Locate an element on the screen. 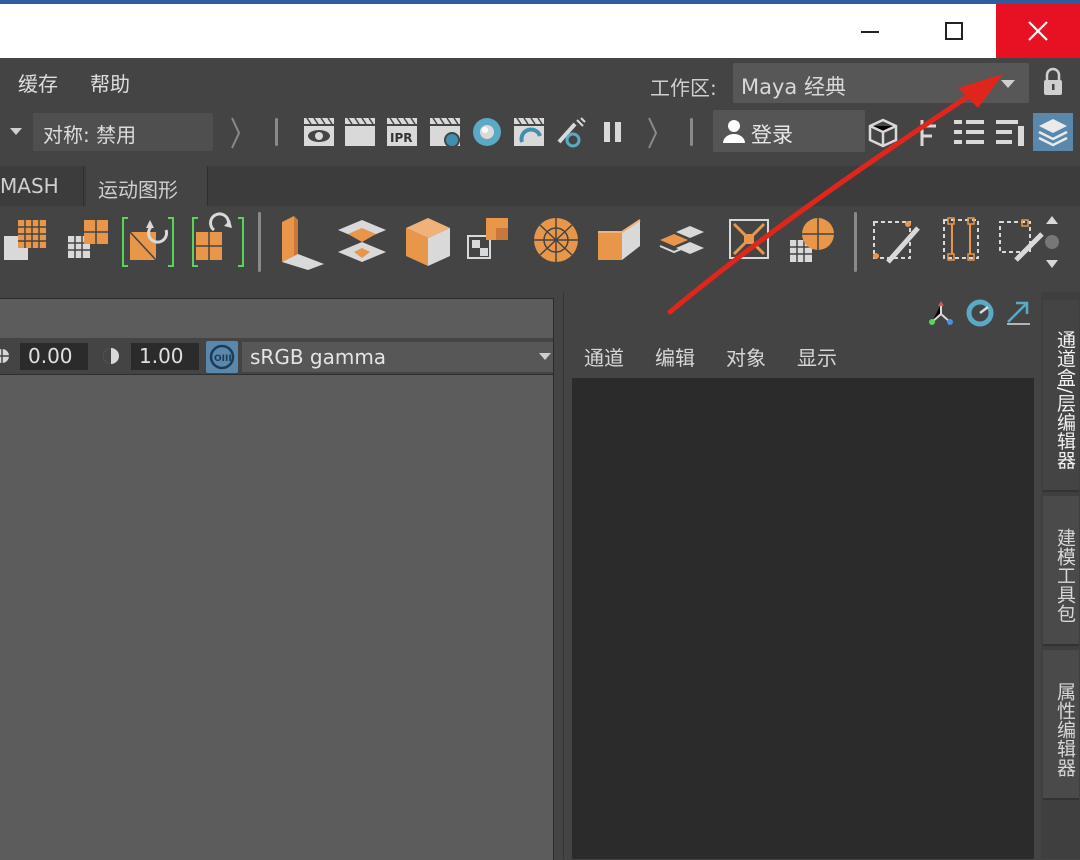  lock-icon is located at coordinates (1053, 82).